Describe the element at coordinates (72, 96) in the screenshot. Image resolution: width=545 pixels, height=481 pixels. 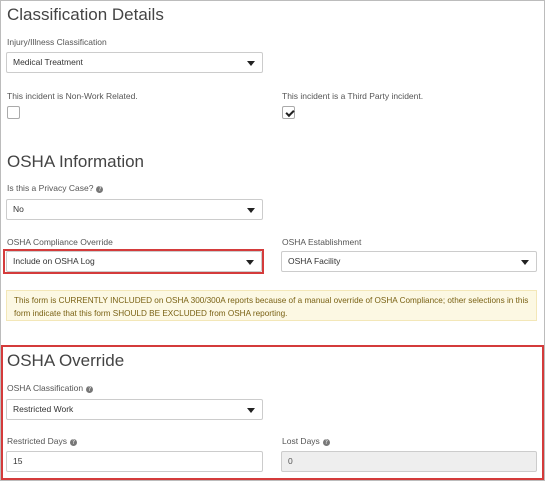
I see `non-work-related-label: This incident is Non-Work Related.` at that location.